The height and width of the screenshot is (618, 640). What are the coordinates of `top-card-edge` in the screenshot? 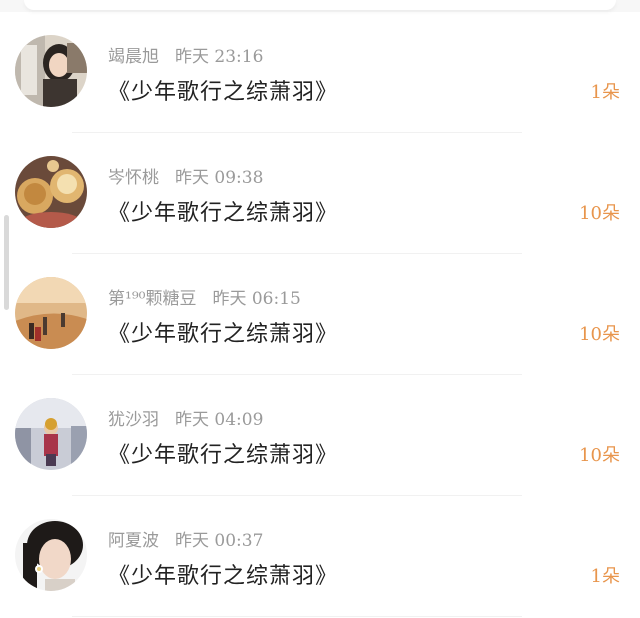 It's located at (320, 5).